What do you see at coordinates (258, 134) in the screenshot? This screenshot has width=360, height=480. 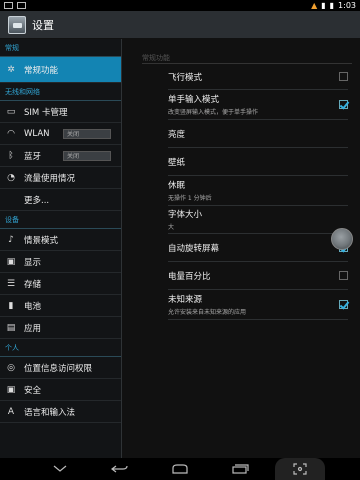 I see `setting-brightness: 亮度` at bounding box center [258, 134].